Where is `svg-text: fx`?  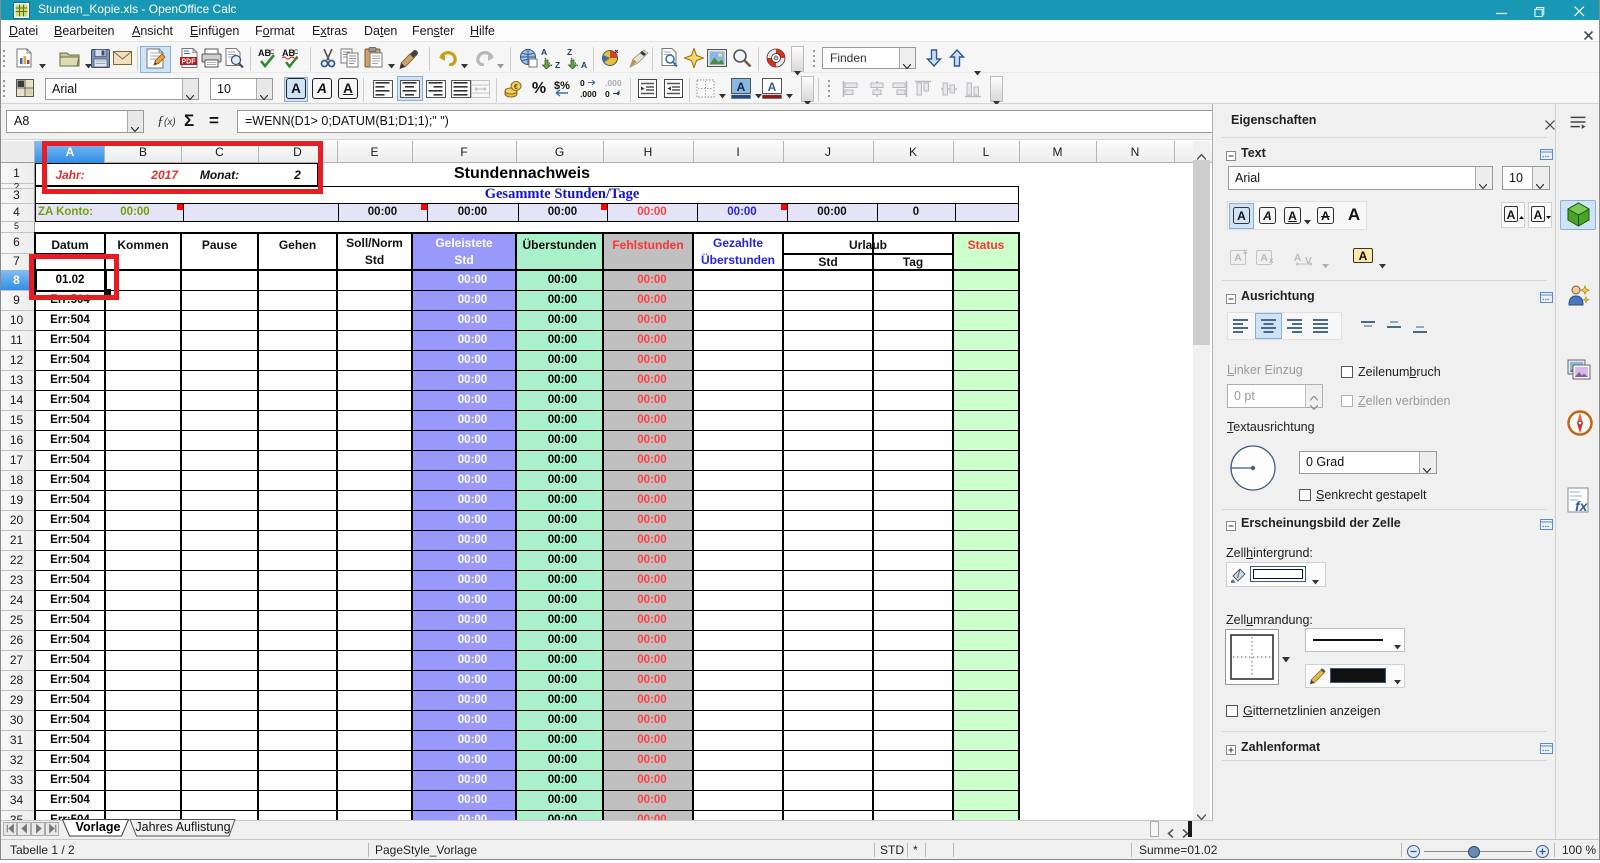 svg-text: fx is located at coordinates (1582, 505).